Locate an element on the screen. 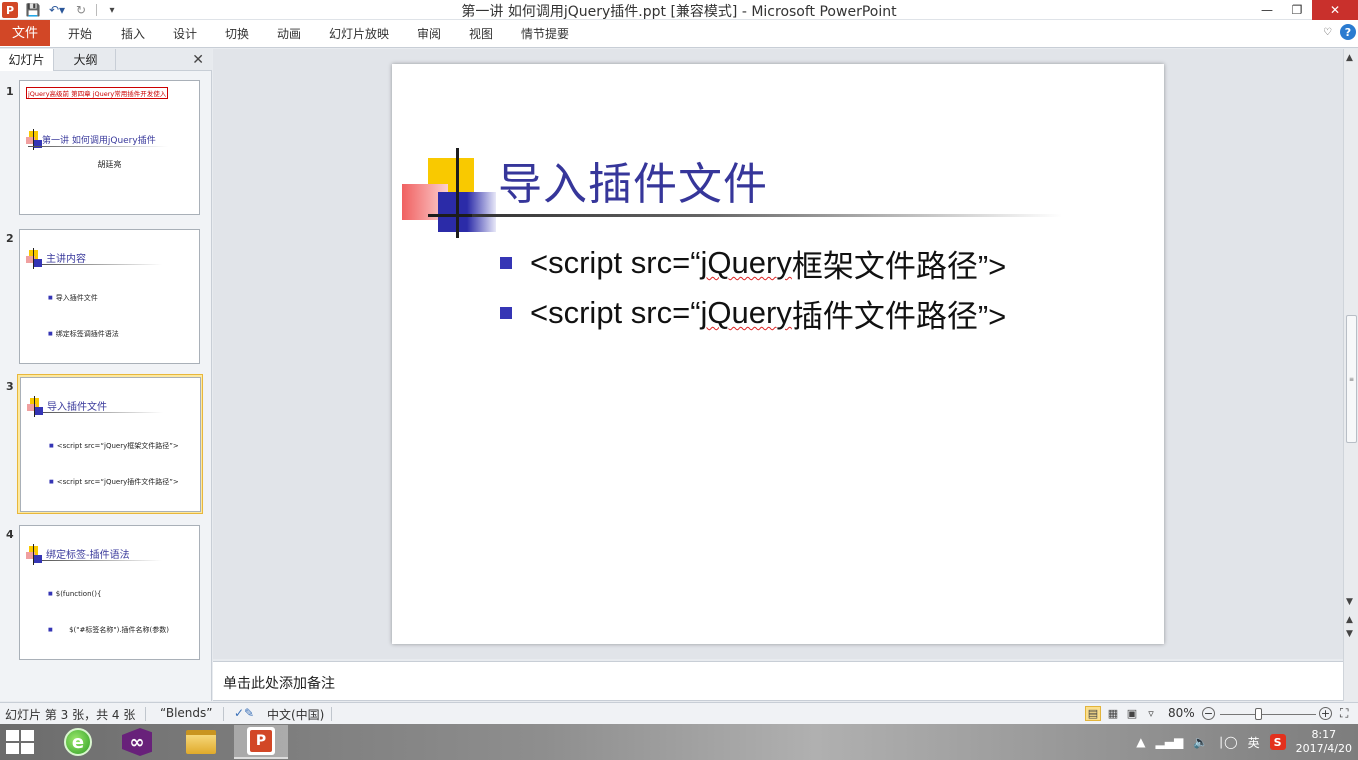  vertical-scrollbar: ▲ ≡ ▼ ▲ ▼ is located at coordinates (1350, 375).